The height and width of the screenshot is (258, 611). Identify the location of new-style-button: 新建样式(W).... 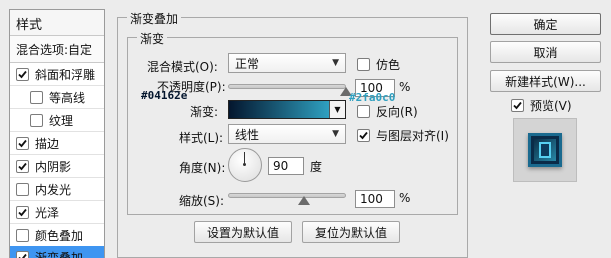
(545, 81).